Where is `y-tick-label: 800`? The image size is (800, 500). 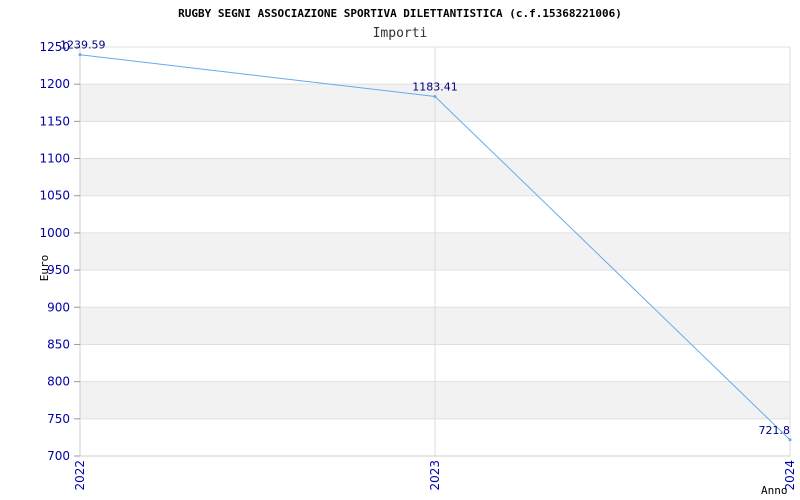 y-tick-label: 800 is located at coordinates (58, 382).